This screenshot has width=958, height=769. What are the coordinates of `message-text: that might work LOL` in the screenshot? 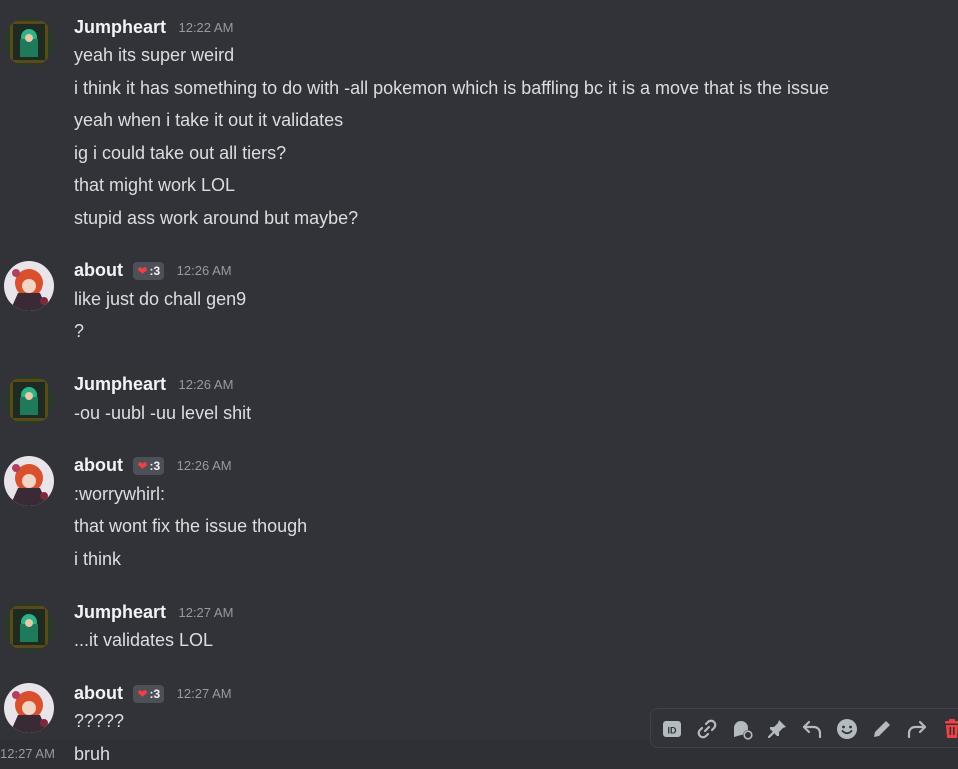 It's located at (155, 185).